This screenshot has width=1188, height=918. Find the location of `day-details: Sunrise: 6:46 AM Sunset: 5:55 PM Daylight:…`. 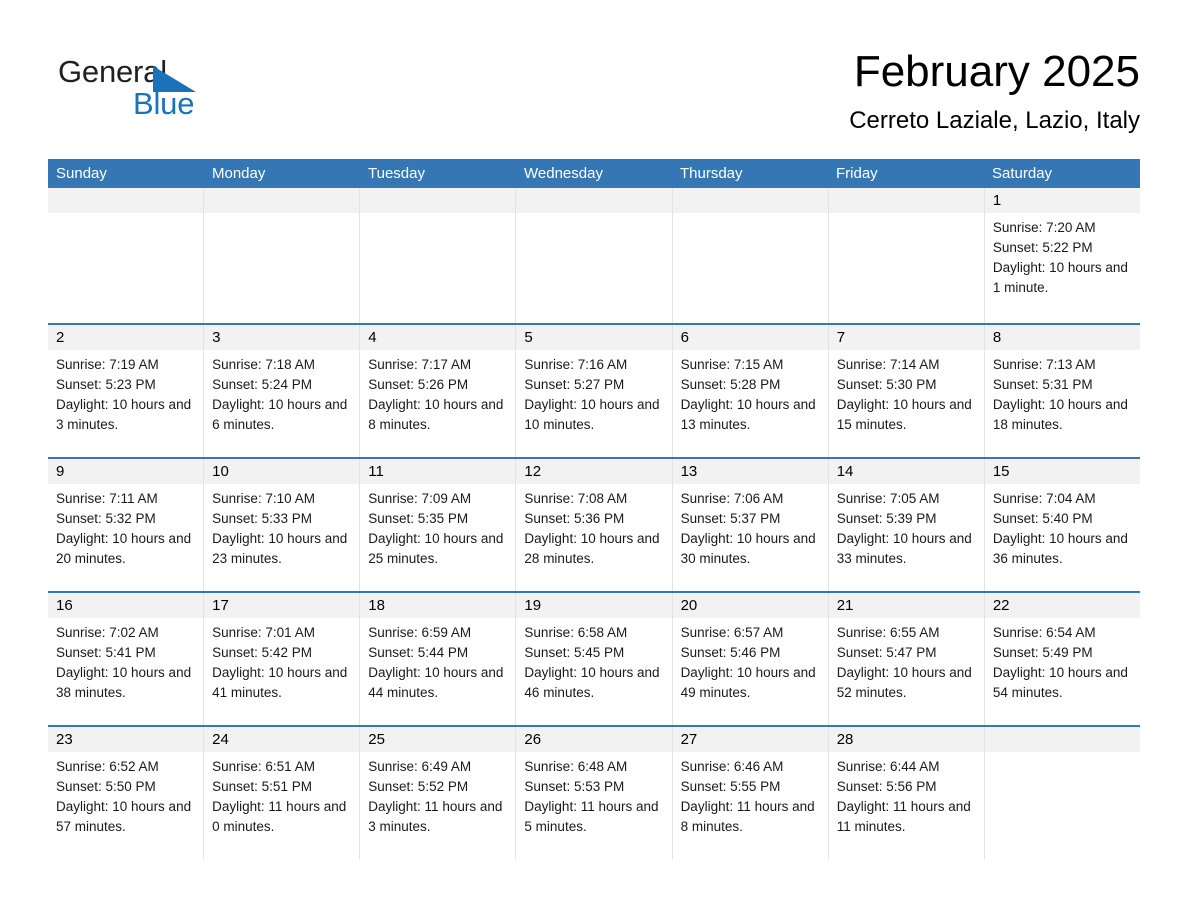

day-details: Sunrise: 6:46 AM Sunset: 5:55 PM Daylight:… is located at coordinates (750, 794).